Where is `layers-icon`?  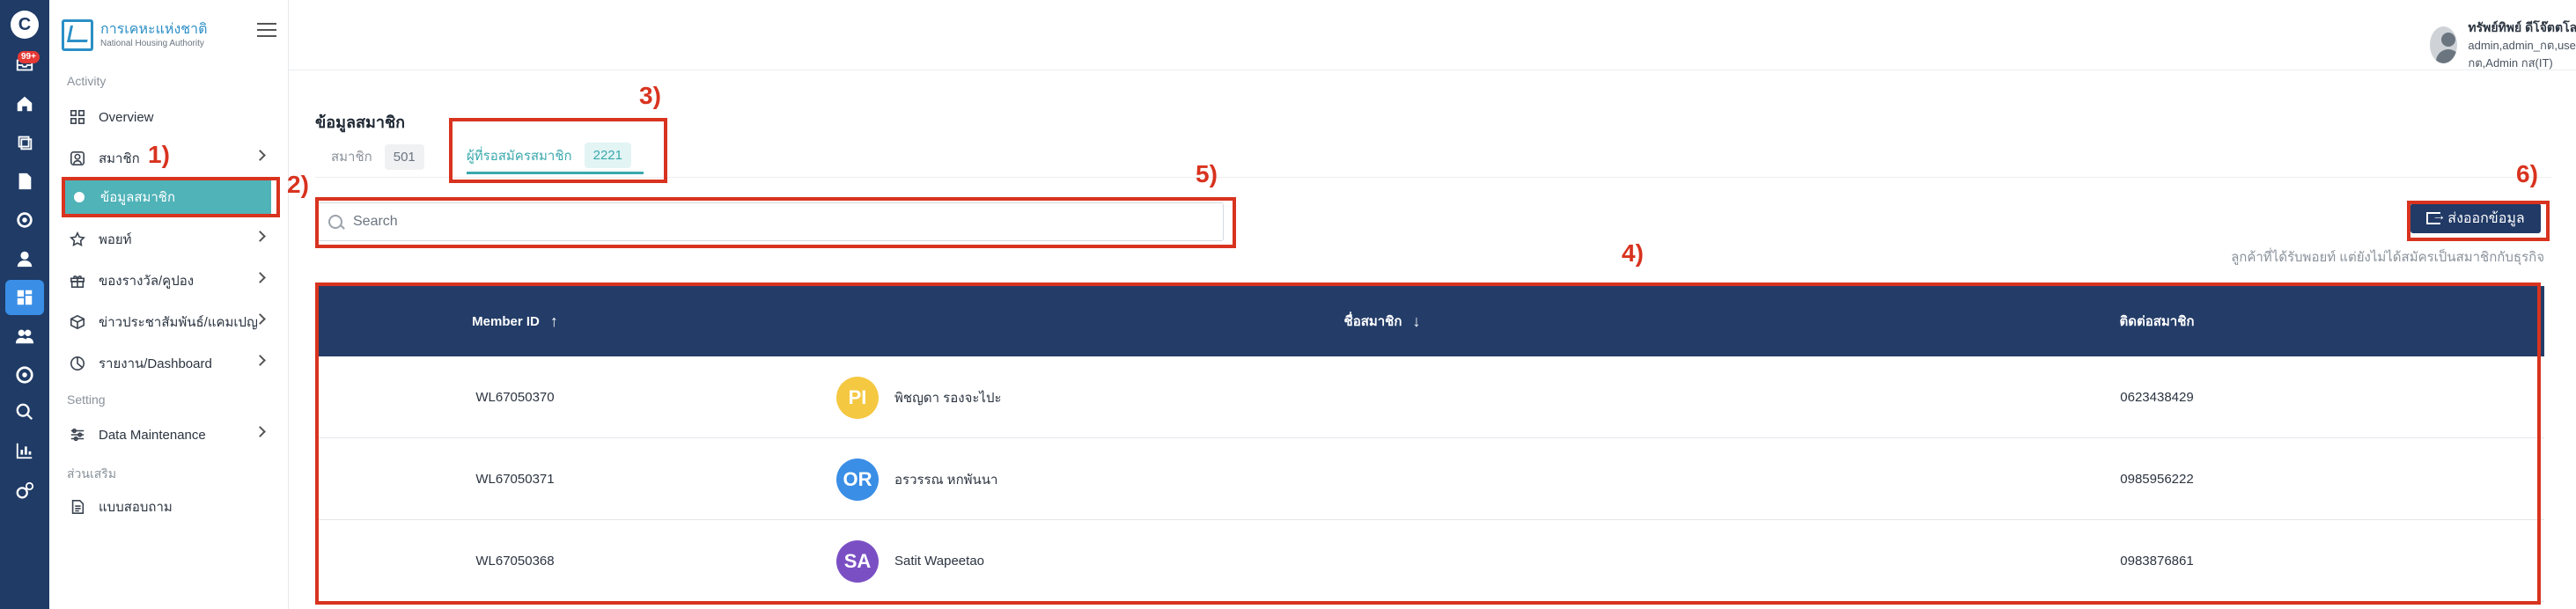
layers-icon is located at coordinates (25, 142).